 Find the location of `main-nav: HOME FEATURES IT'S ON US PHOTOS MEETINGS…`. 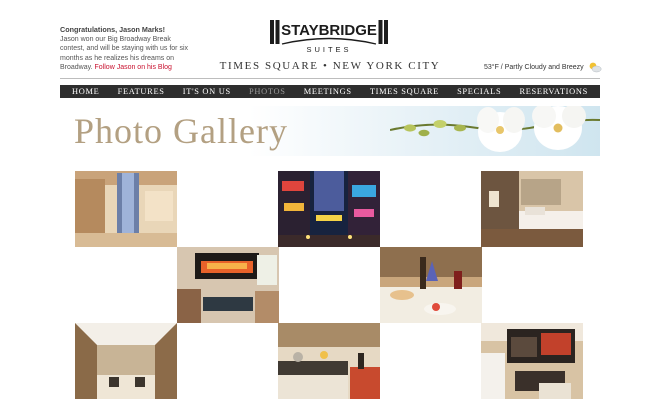

main-nav: HOME FEATURES IT'S ON US PHOTOS MEETINGS… is located at coordinates (330, 91).